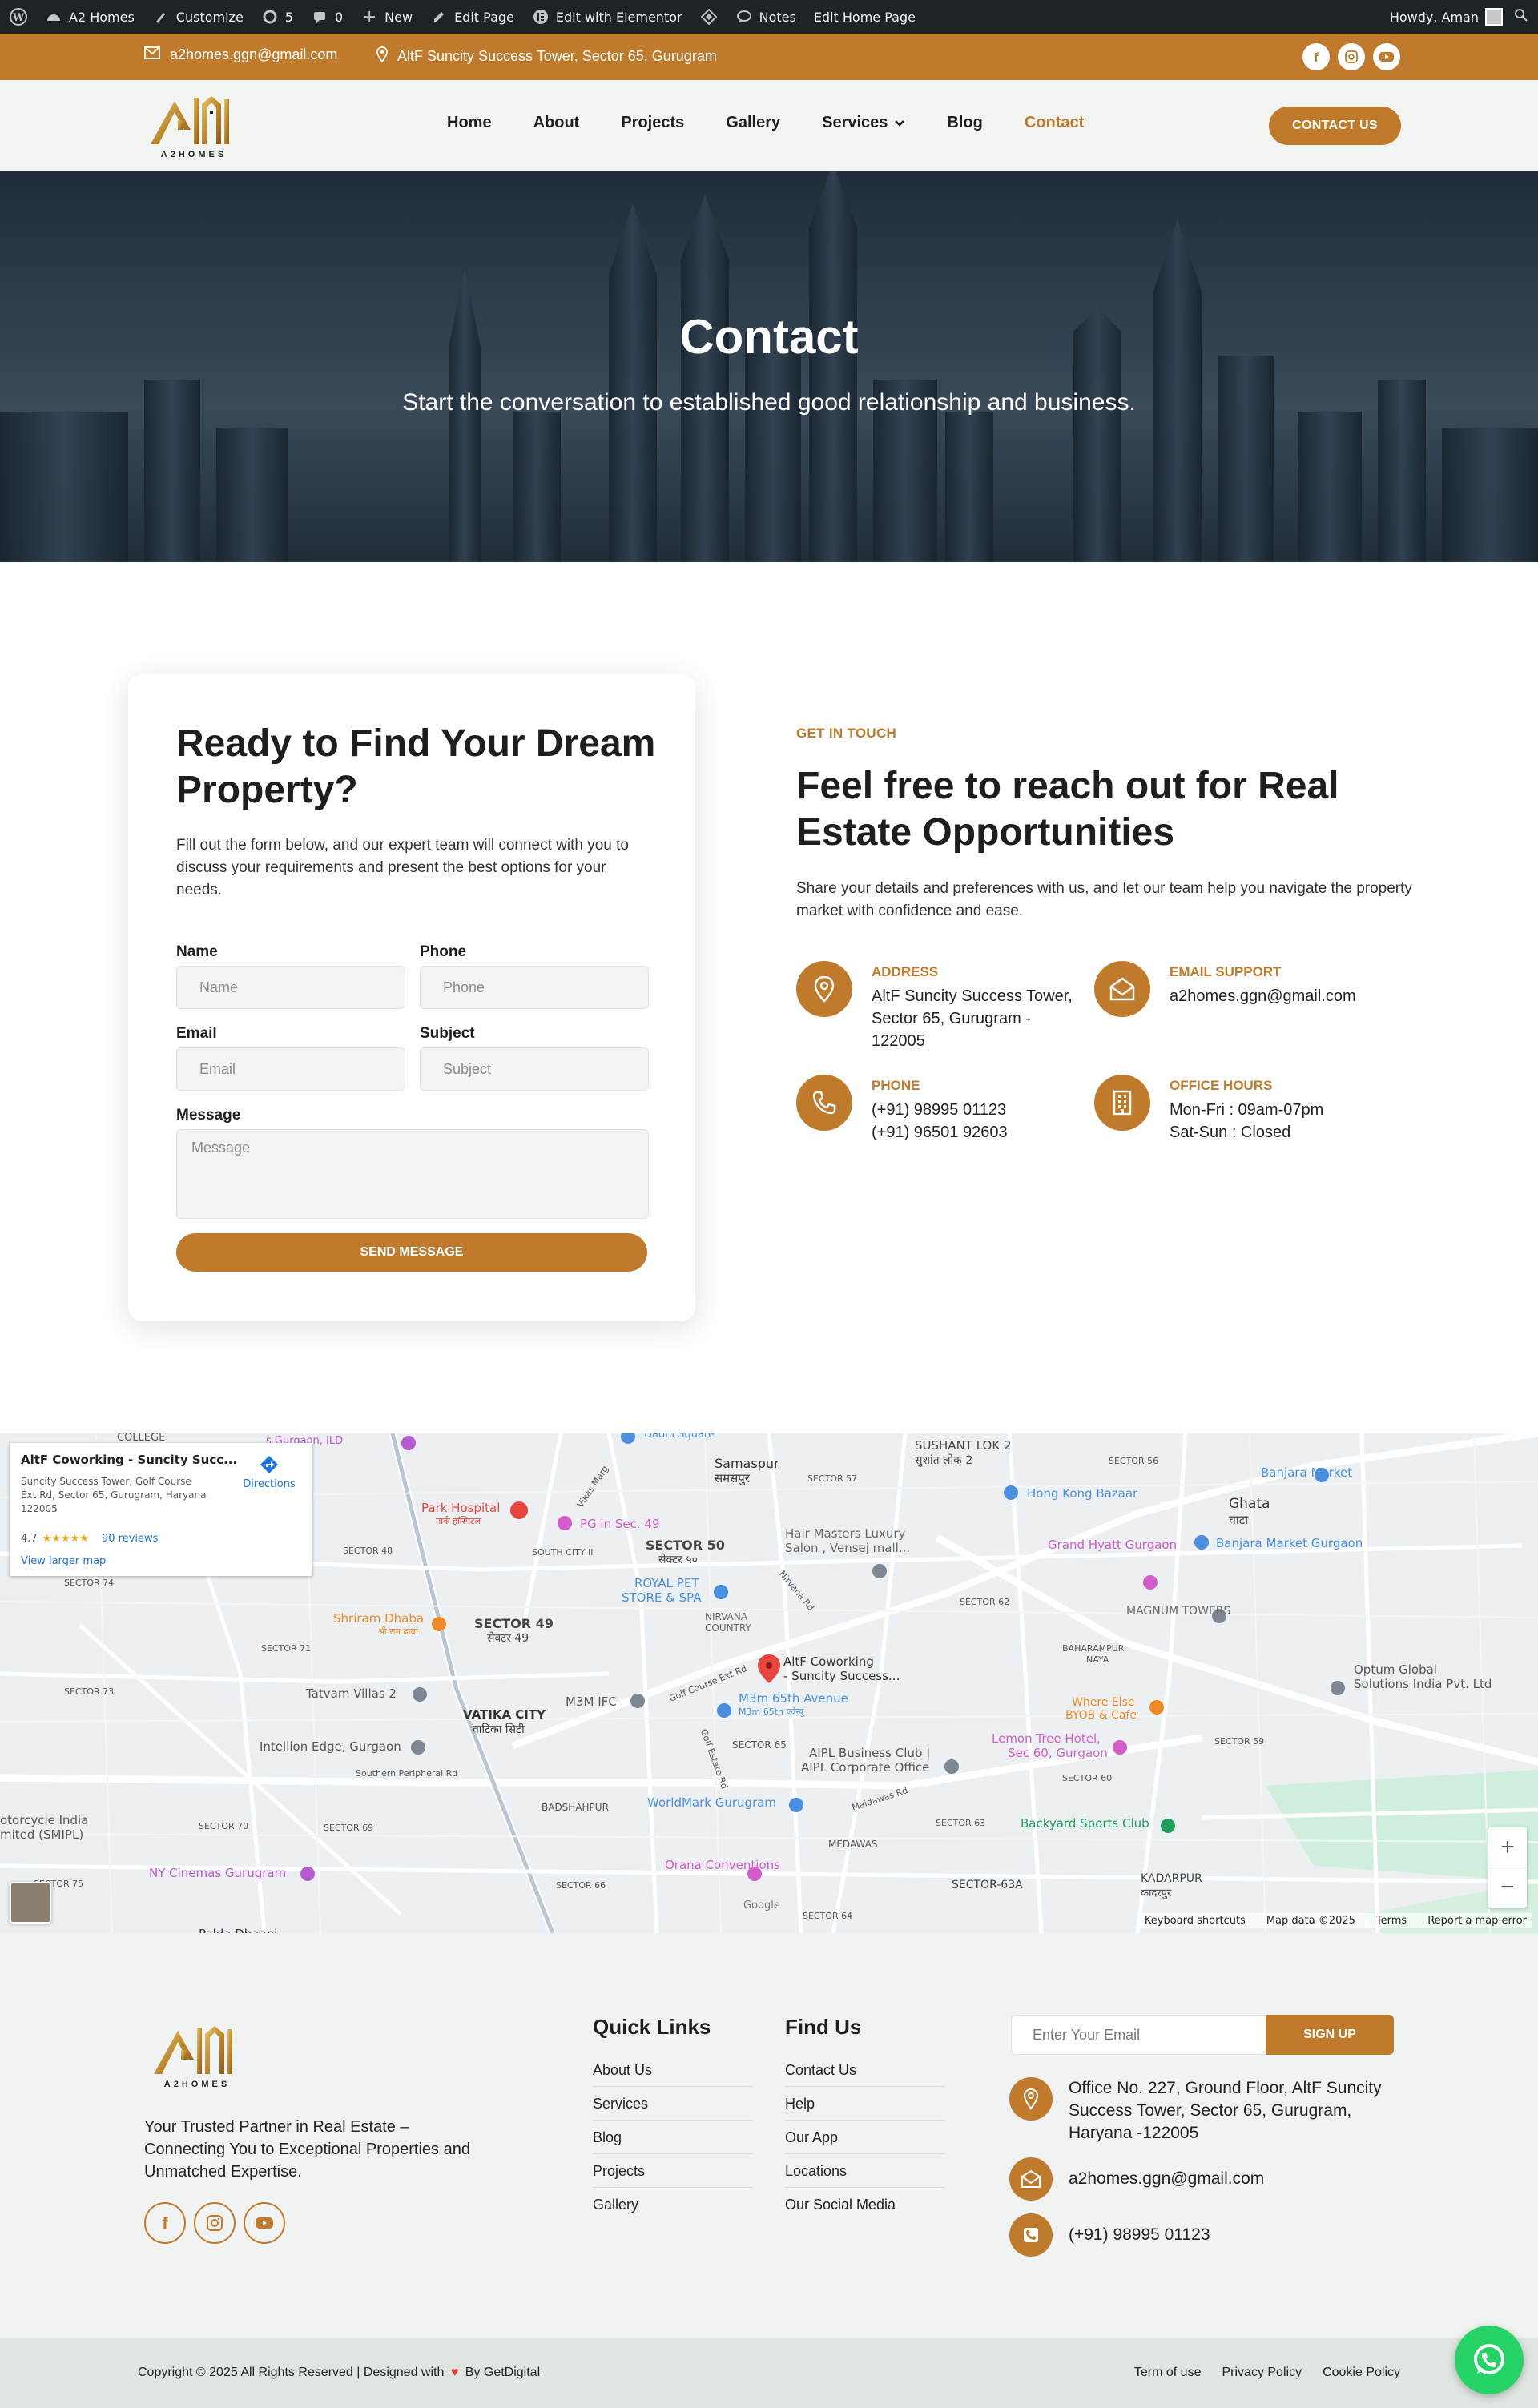 This screenshot has width=1538, height=2408. What do you see at coordinates (198, 17) in the screenshot?
I see `customize-link: Customize` at bounding box center [198, 17].